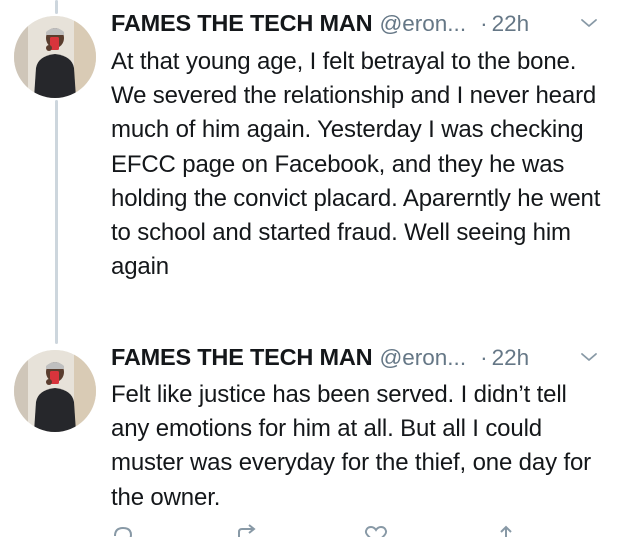  I want to click on reply-button, so click(123, 530).